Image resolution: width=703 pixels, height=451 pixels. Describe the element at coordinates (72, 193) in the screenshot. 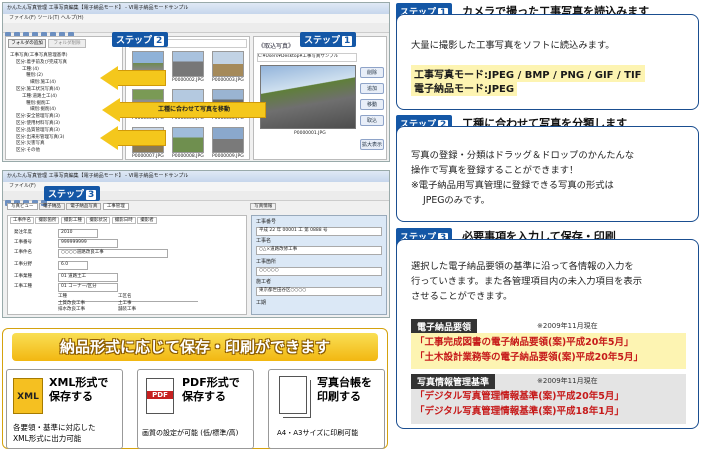

I see `step3-badge: ステップ 3` at that location.